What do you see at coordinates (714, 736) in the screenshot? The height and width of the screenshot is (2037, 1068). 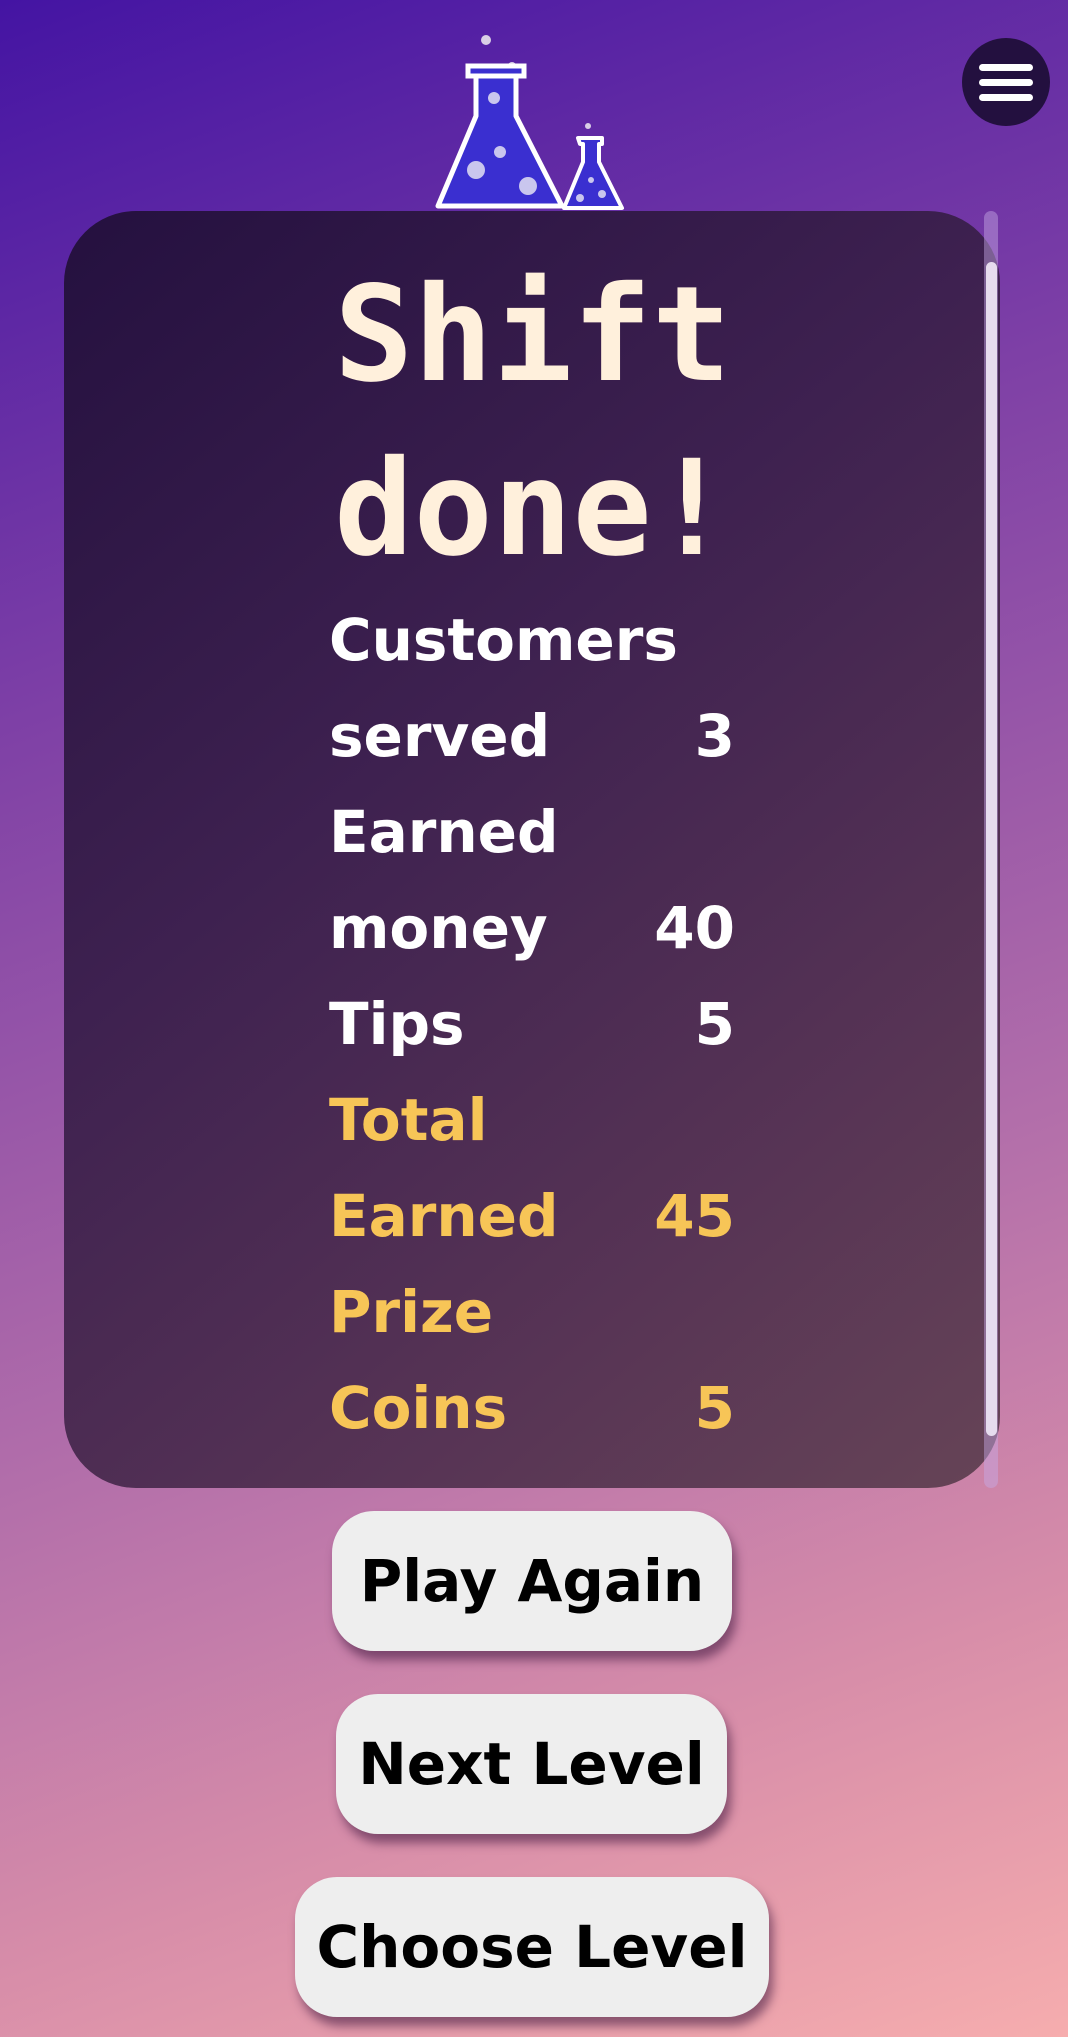 I see `stat-value: 3` at bounding box center [714, 736].